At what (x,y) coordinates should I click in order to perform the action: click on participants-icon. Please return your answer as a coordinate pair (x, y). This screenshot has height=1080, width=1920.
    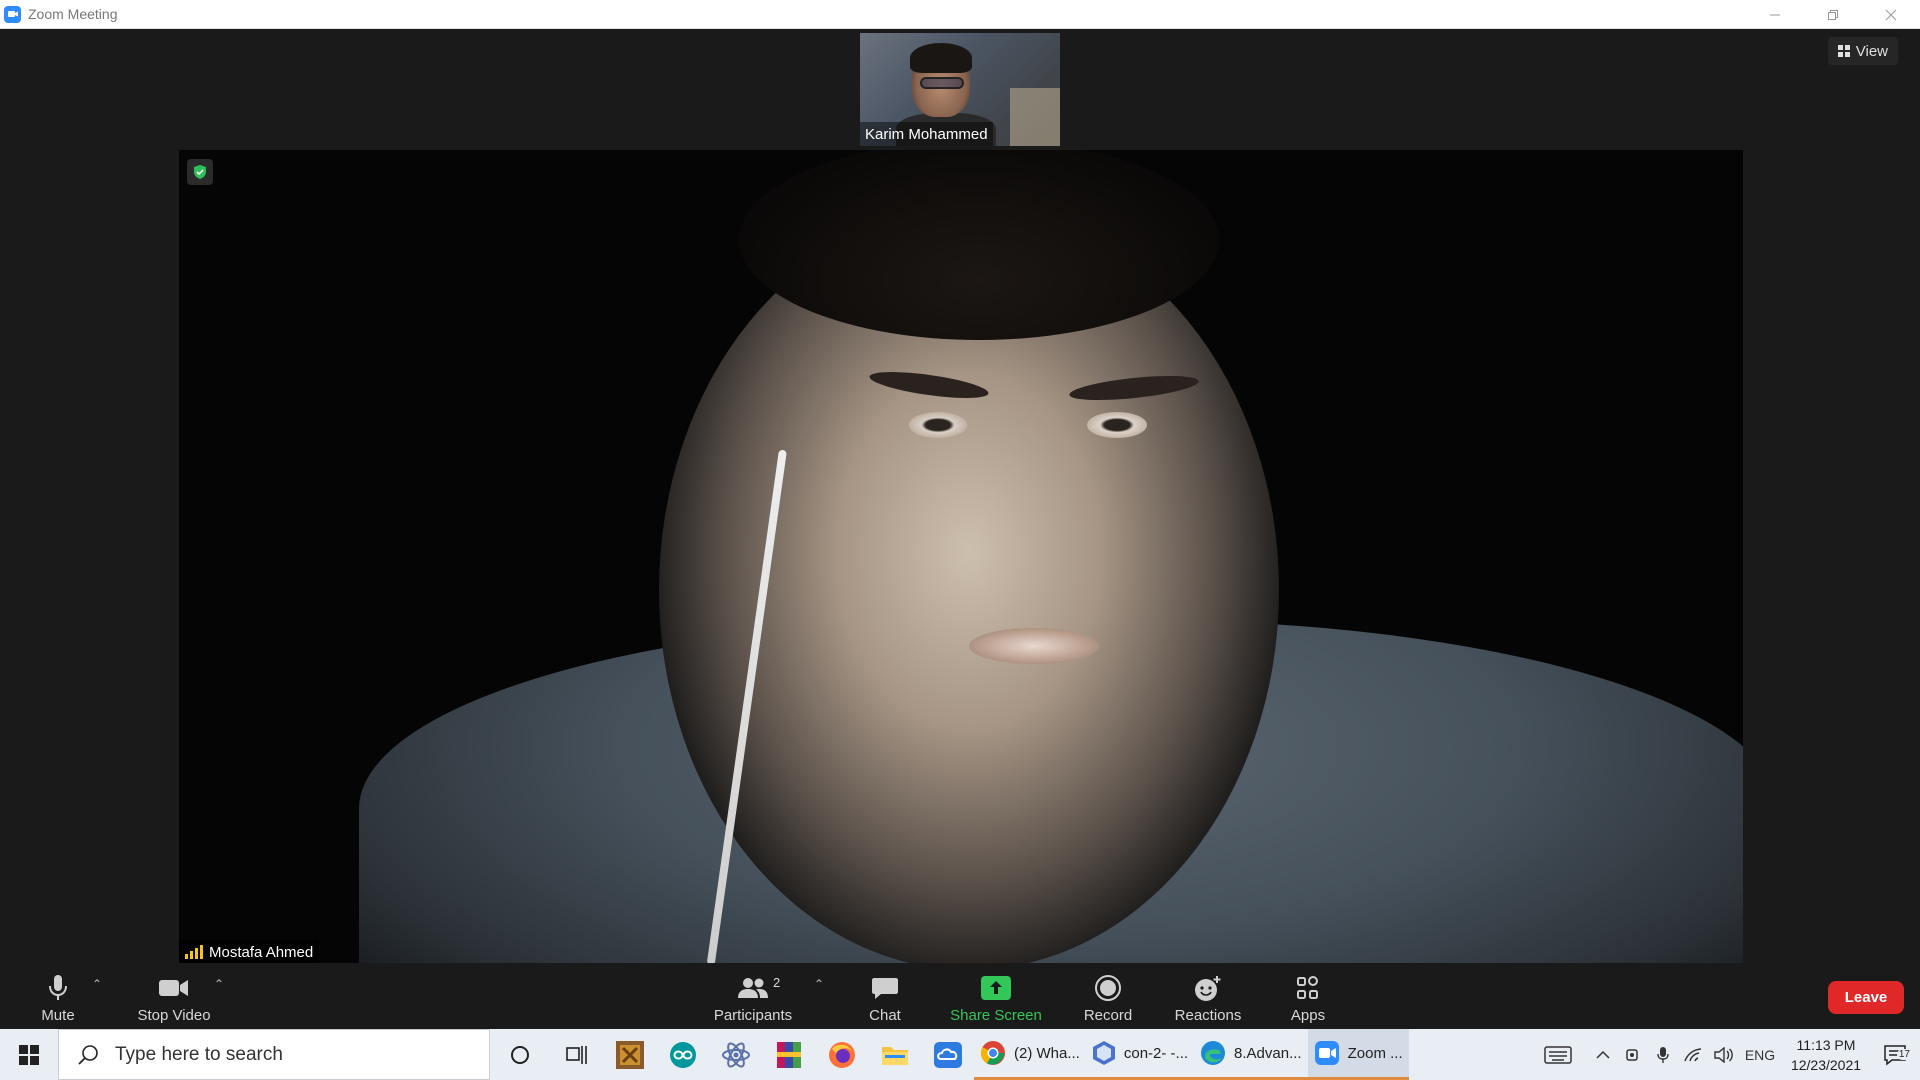
    Looking at the image, I should click on (753, 988).